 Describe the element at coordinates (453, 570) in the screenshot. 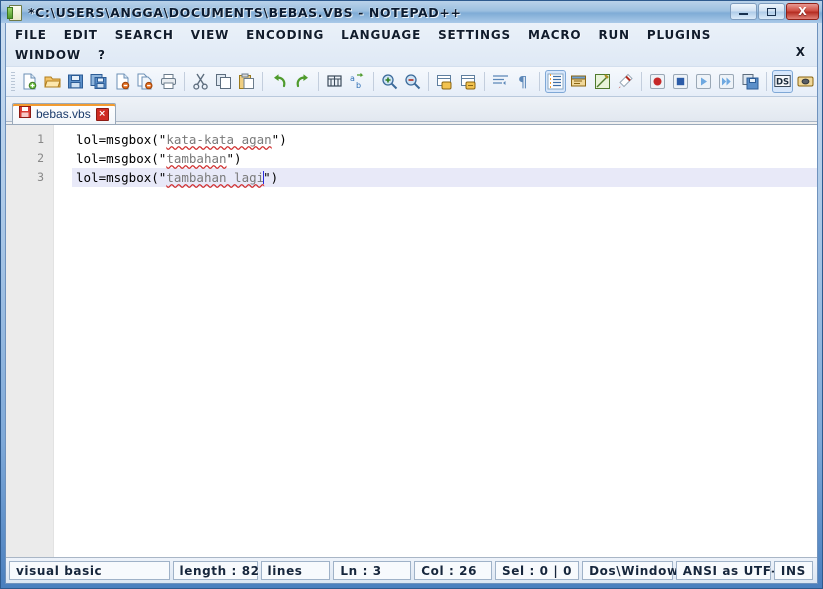

I see `status-column-number: Col : 26` at that location.